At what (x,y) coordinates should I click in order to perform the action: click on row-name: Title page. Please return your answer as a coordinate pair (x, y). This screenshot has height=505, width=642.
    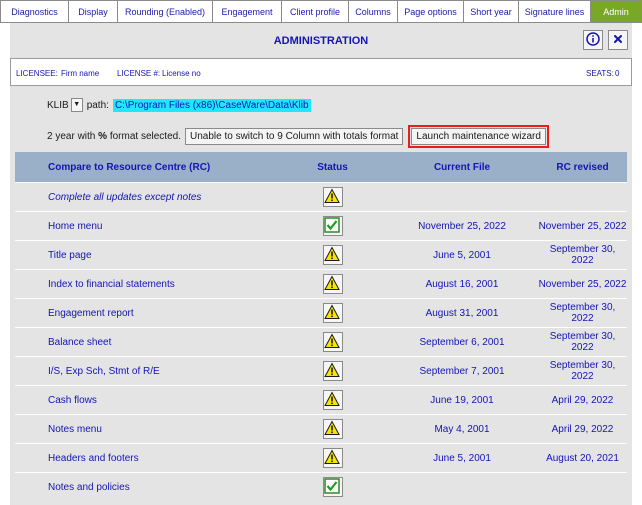
    Looking at the image, I should click on (147, 255).